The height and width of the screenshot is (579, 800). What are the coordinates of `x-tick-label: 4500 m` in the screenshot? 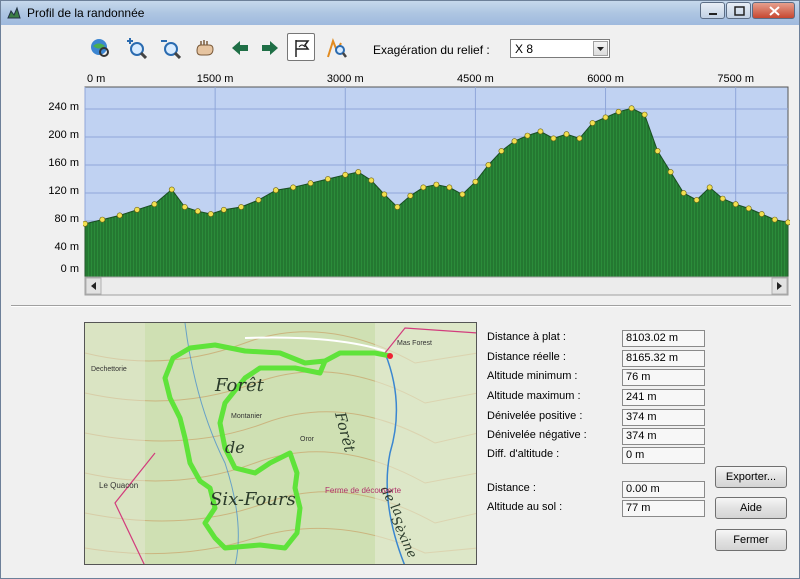 It's located at (475, 79).